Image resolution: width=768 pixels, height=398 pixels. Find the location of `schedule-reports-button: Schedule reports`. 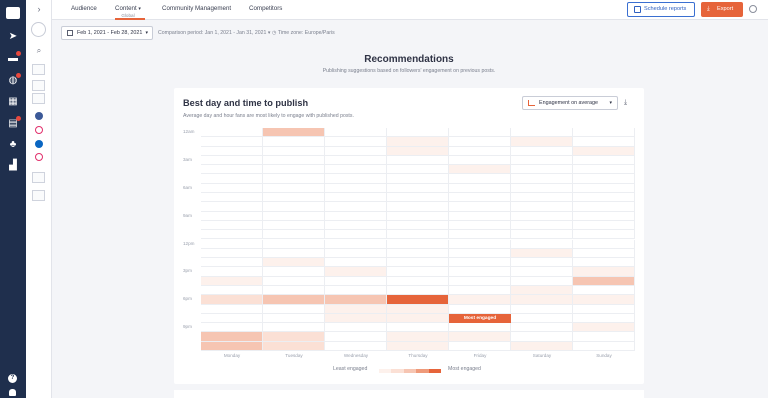

schedule-reports-button: Schedule reports is located at coordinates (661, 9).